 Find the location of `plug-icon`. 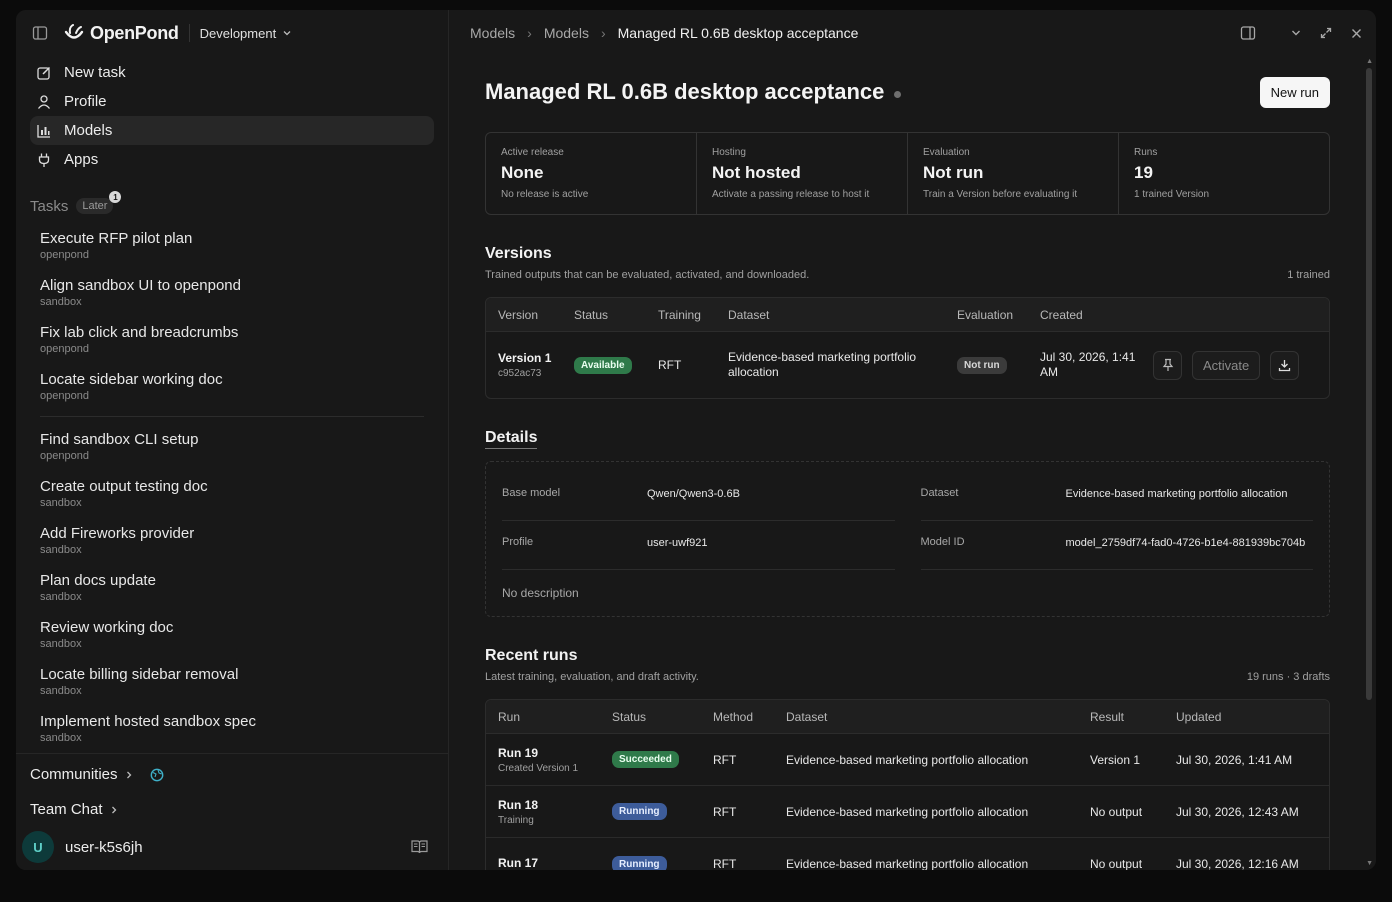

plug-icon is located at coordinates (44, 160).